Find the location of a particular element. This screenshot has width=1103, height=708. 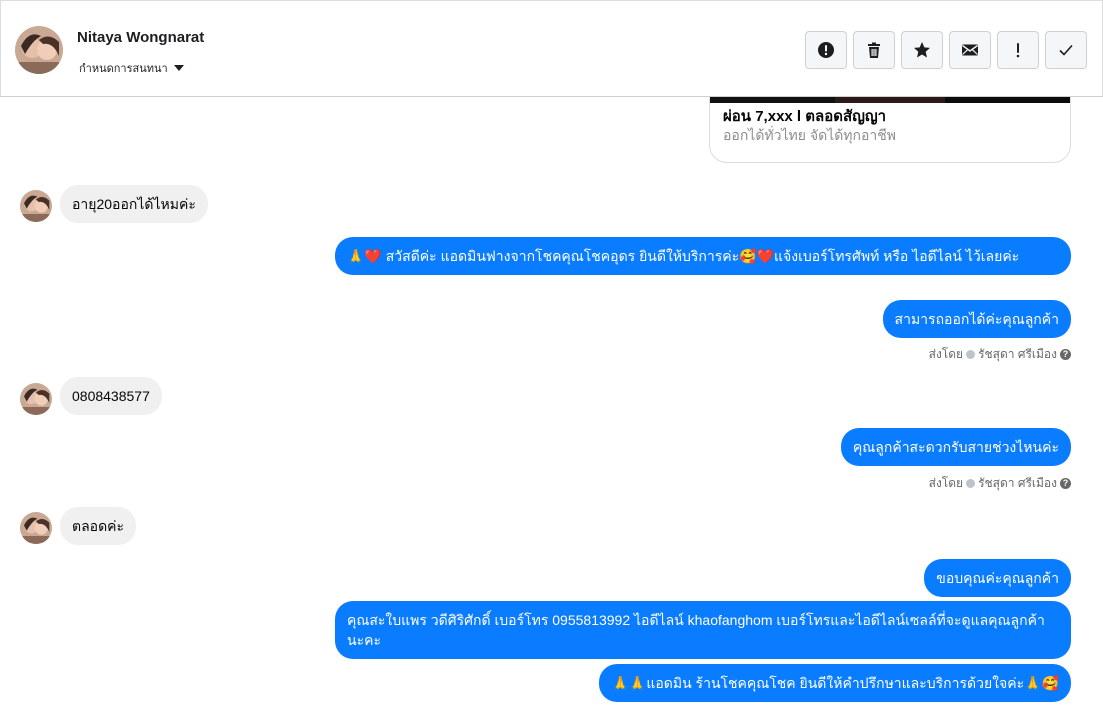

delete-button is located at coordinates (874, 50).